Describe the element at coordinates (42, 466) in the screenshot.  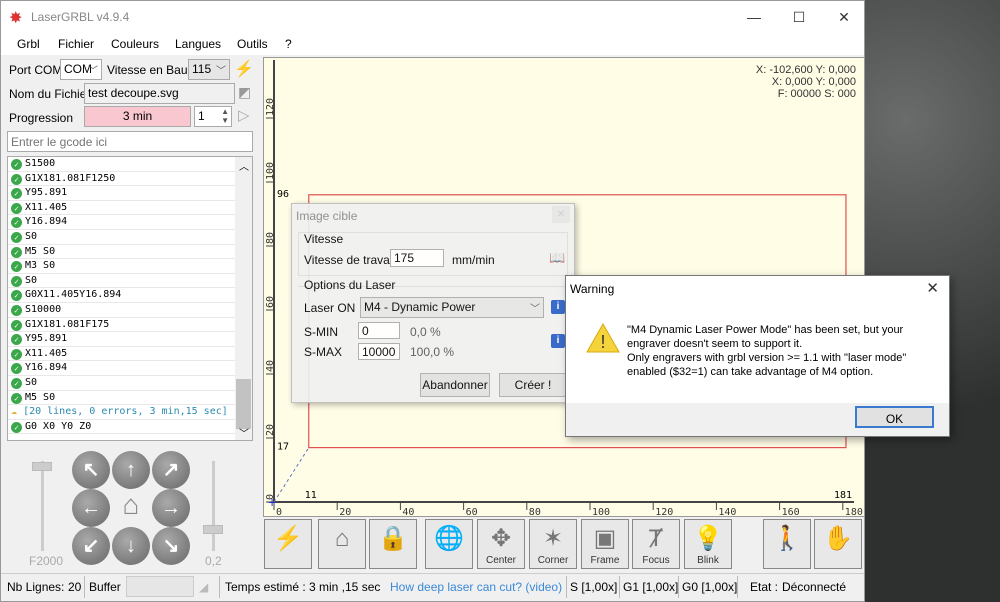
I see `speed-slider-thumb` at that location.